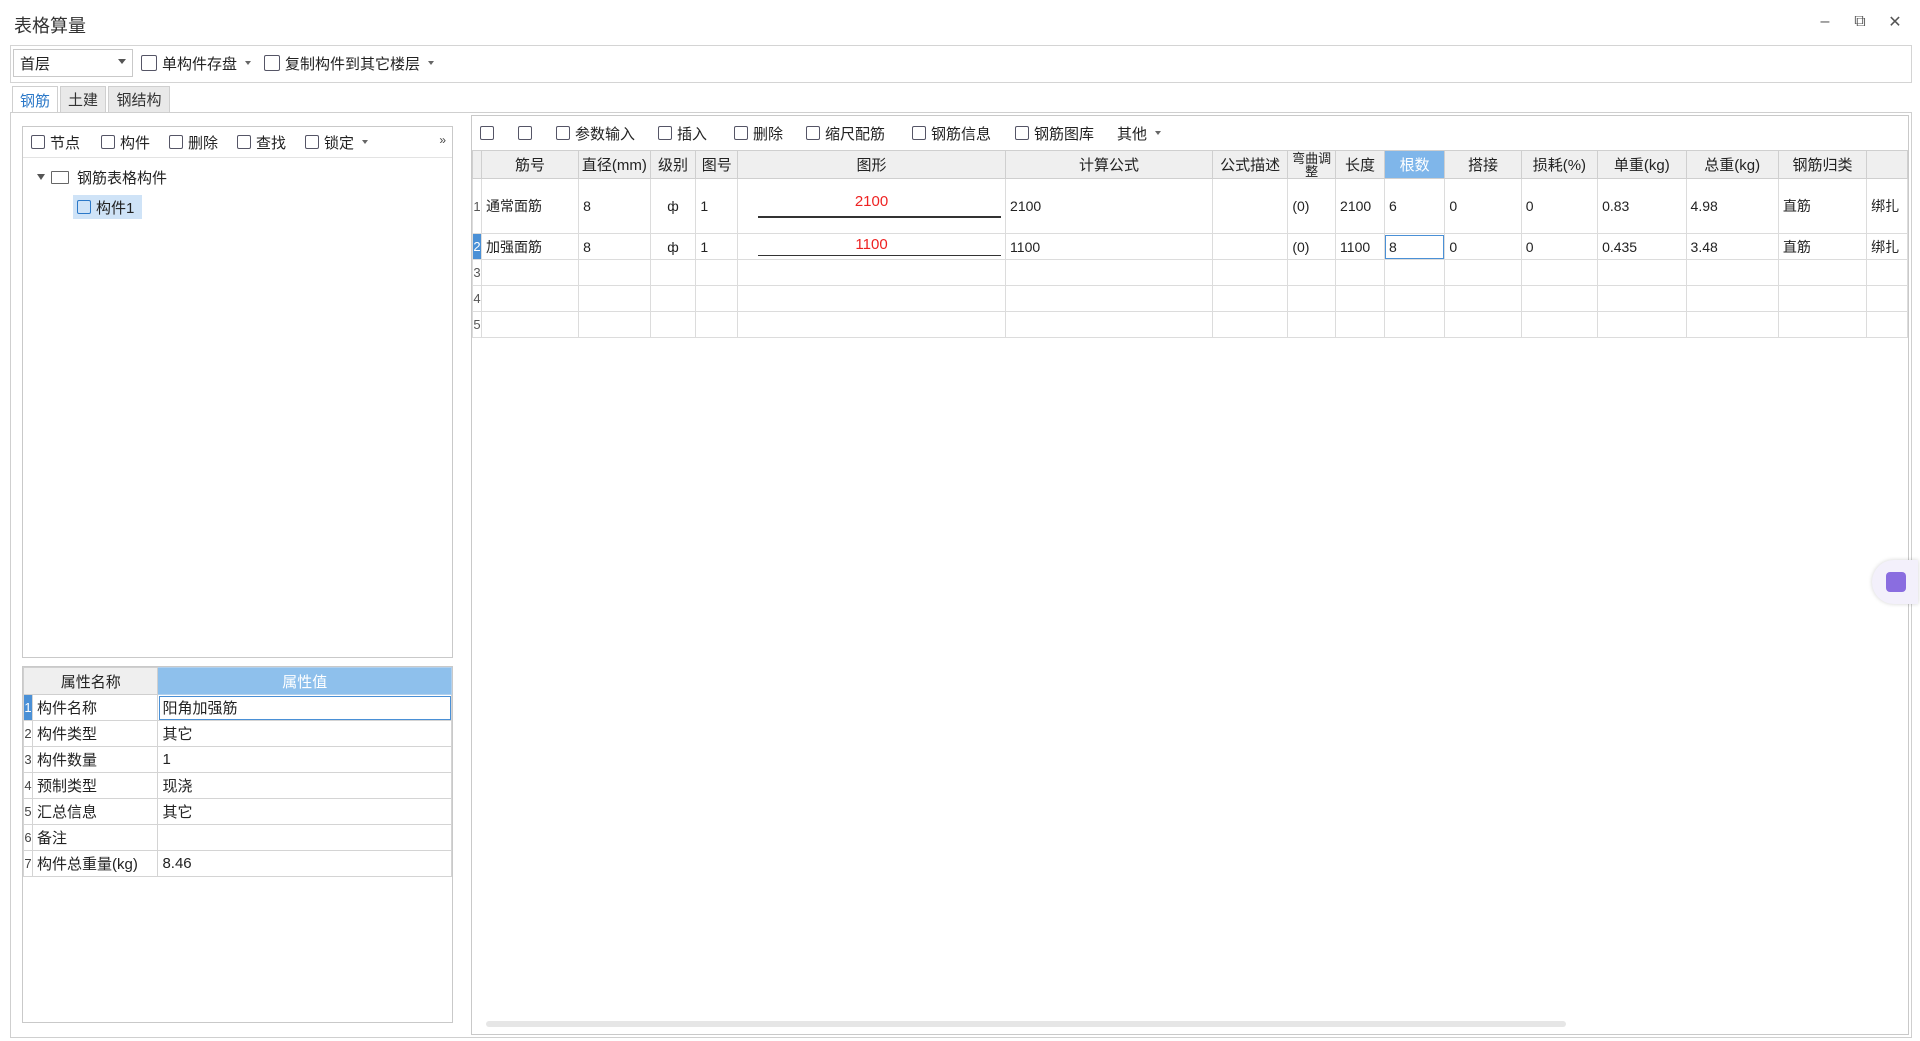 Image resolution: width=1920 pixels, height=1041 pixels. Describe the element at coordinates (139, 99) in the screenshot. I see `tab-steel-structure: 钢结构` at that location.